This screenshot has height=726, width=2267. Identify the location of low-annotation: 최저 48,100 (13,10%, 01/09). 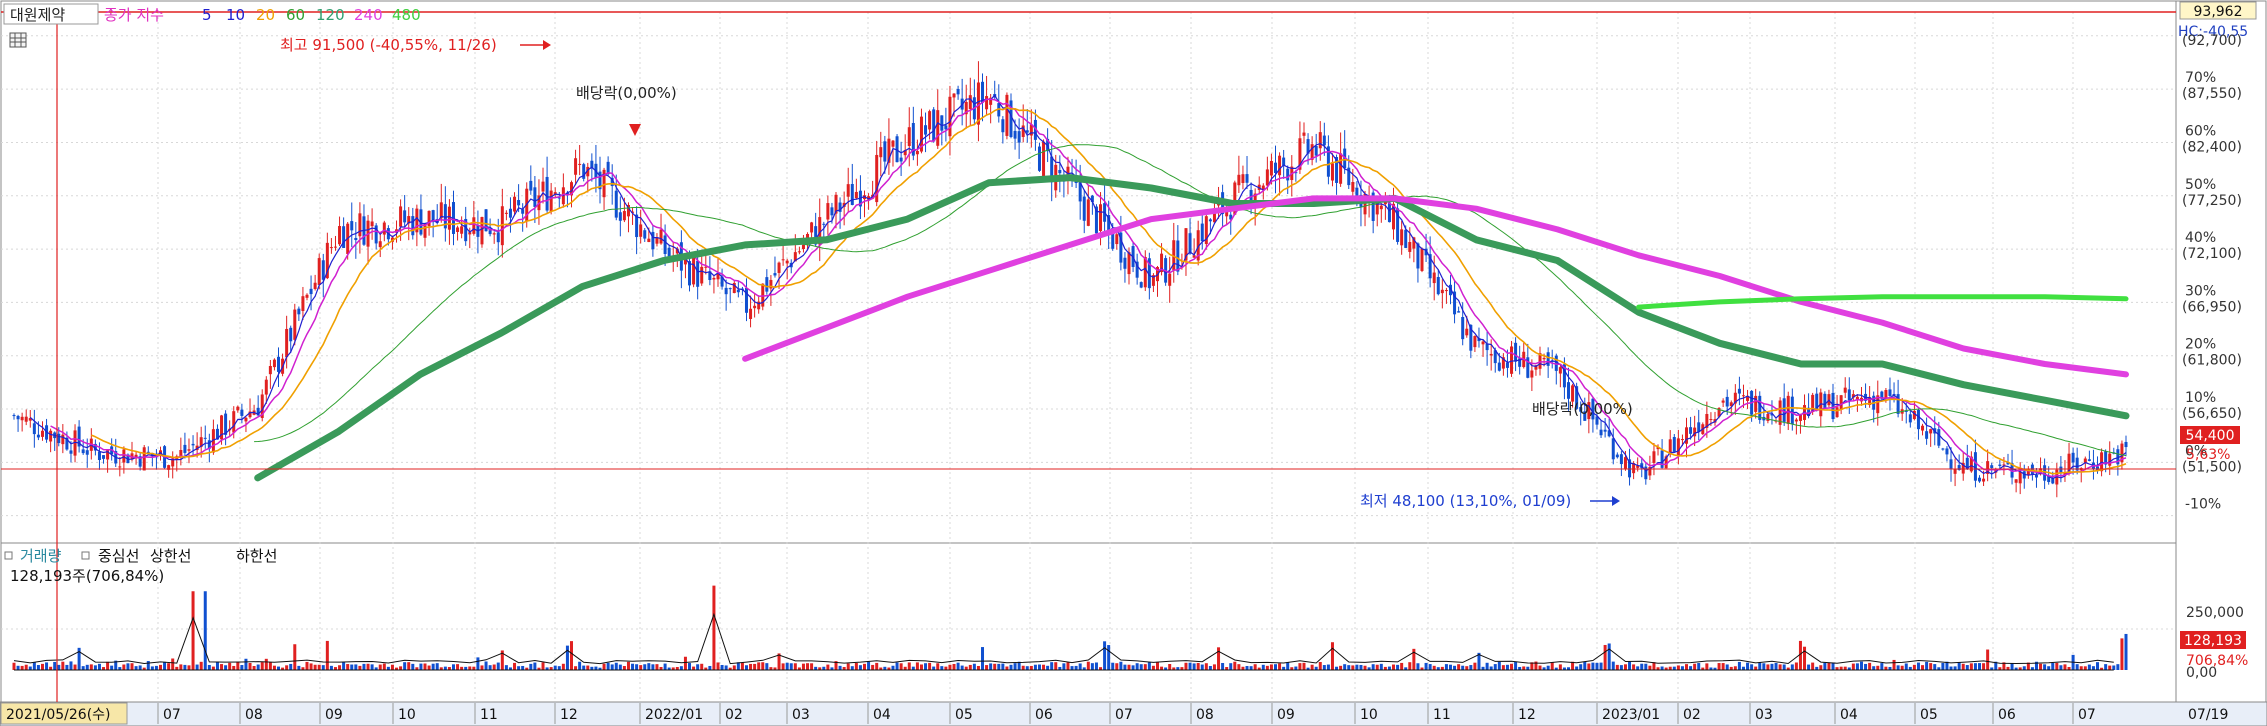
(1465, 501).